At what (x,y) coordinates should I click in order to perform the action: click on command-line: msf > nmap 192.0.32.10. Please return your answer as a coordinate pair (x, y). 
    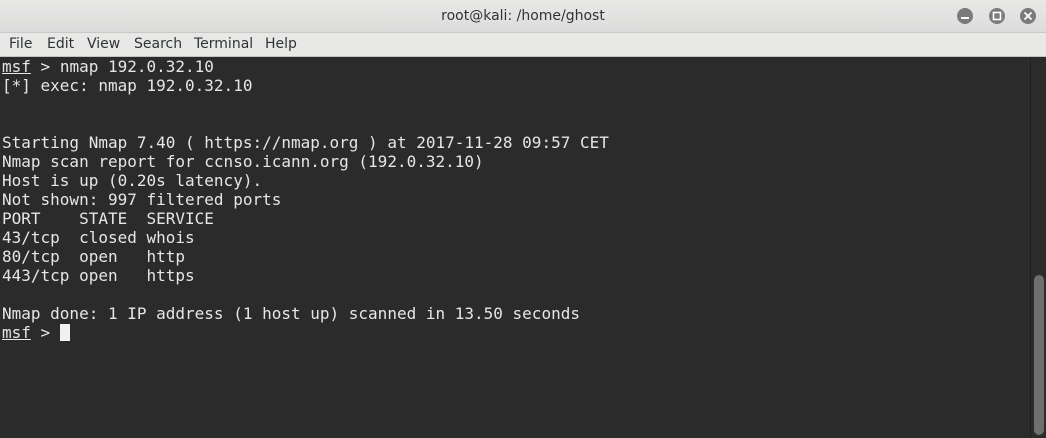
    Looking at the image, I should click on (108, 66).